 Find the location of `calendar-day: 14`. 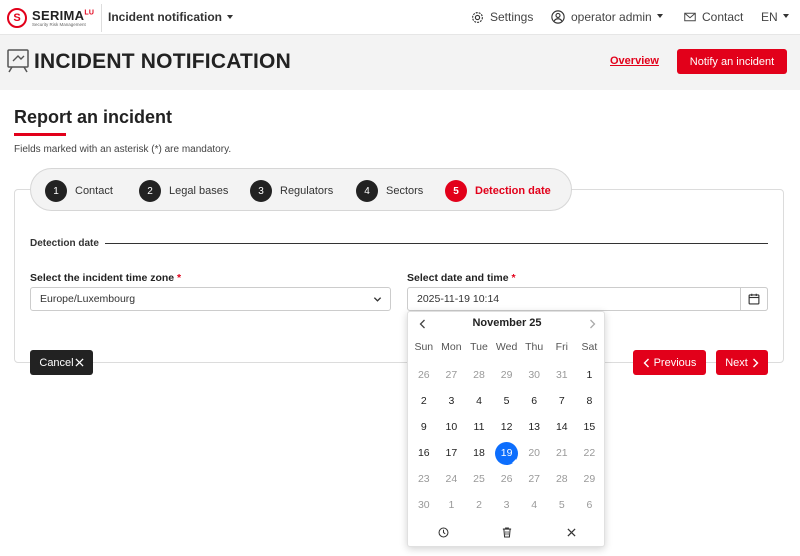

calendar-day: 14 is located at coordinates (562, 427).